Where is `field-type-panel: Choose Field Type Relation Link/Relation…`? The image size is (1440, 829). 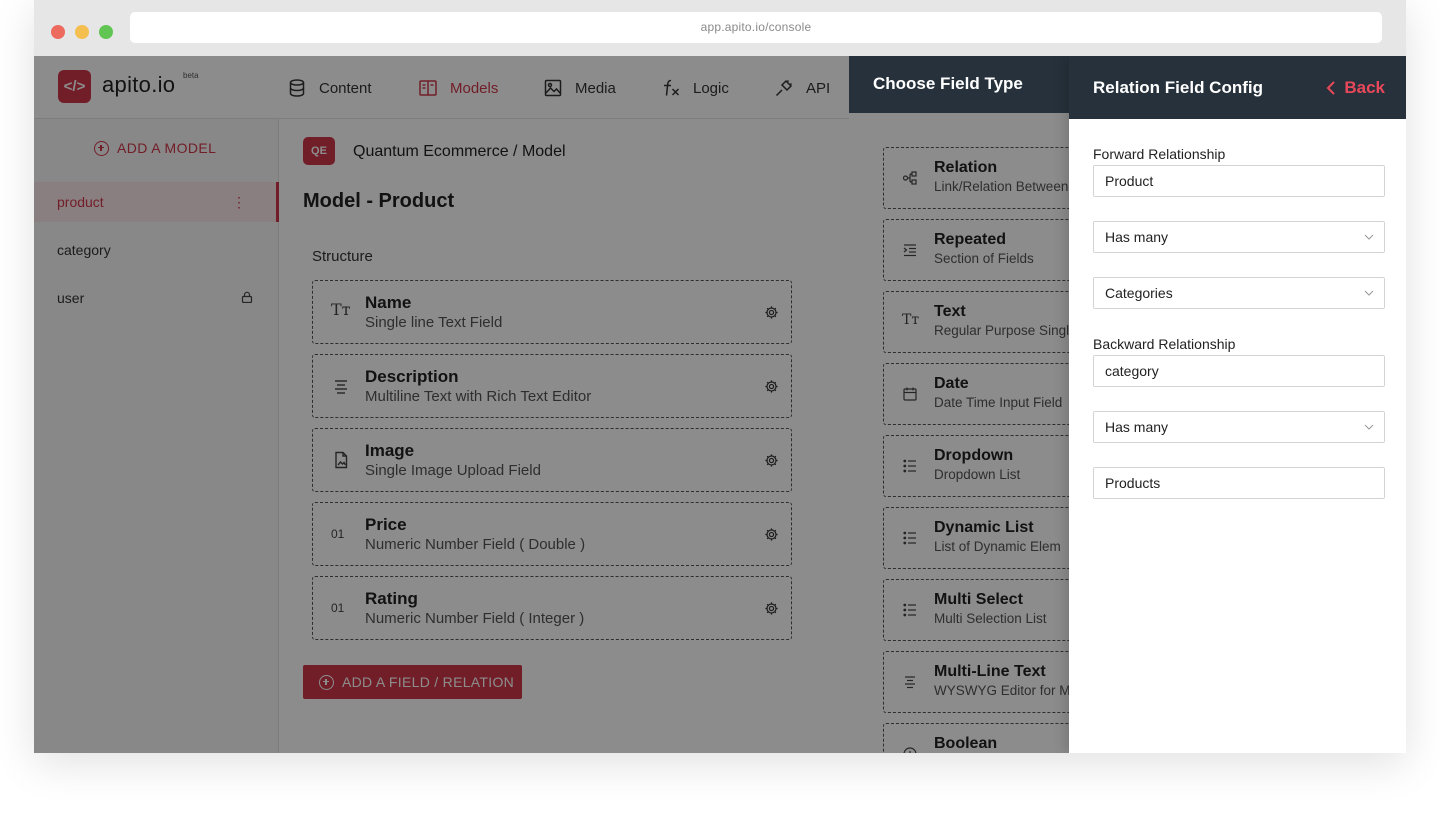
field-type-panel: Choose Field Type Relation Link/Relation… is located at coordinates (959, 404).